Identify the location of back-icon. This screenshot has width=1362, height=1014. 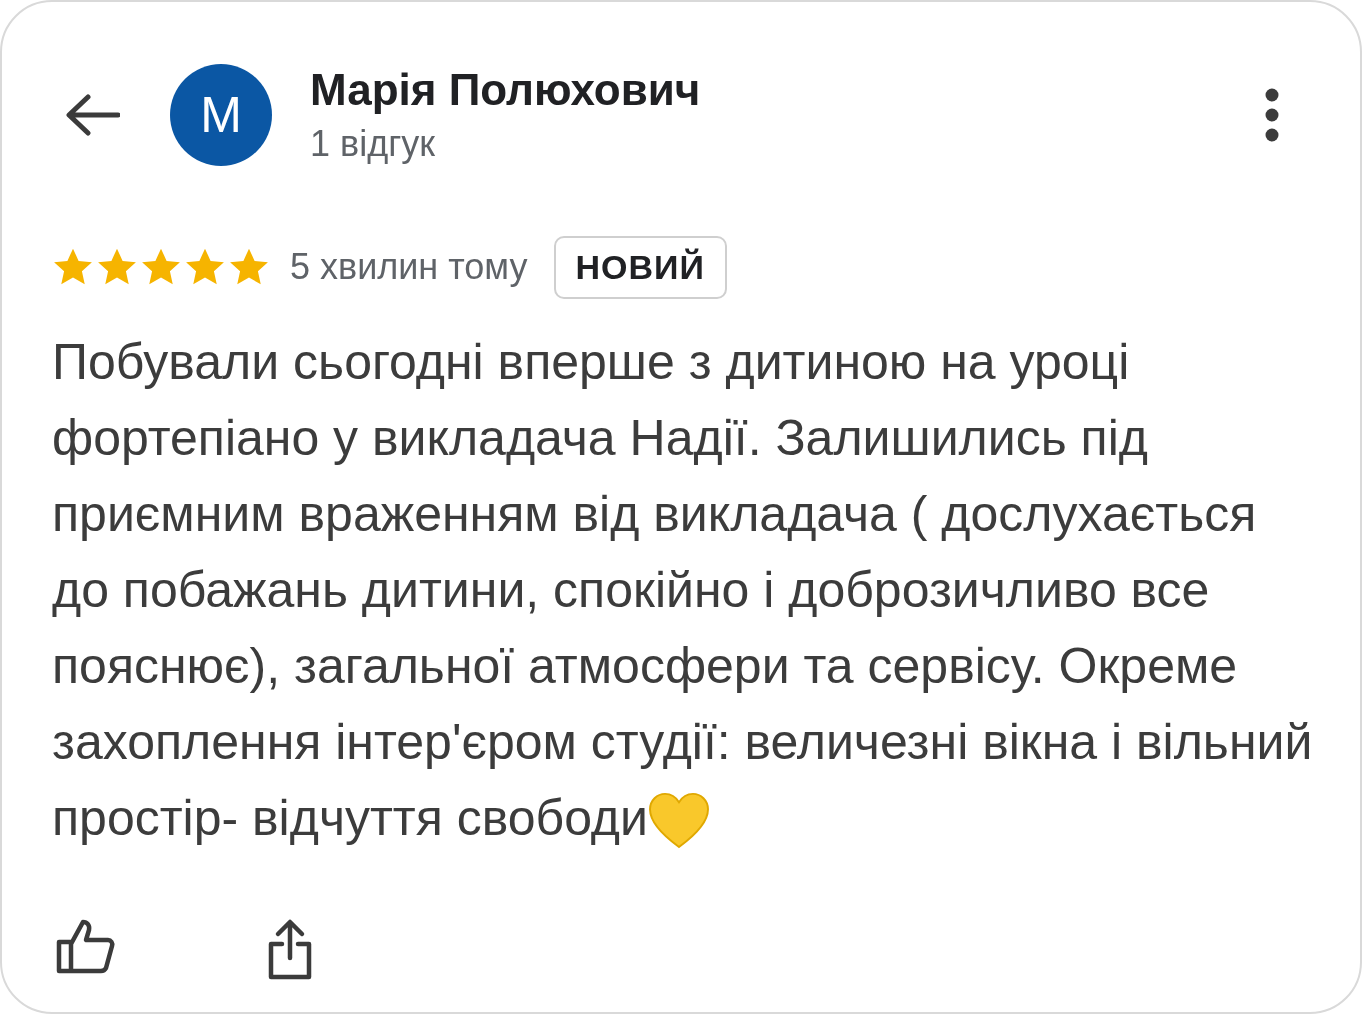
(92, 115).